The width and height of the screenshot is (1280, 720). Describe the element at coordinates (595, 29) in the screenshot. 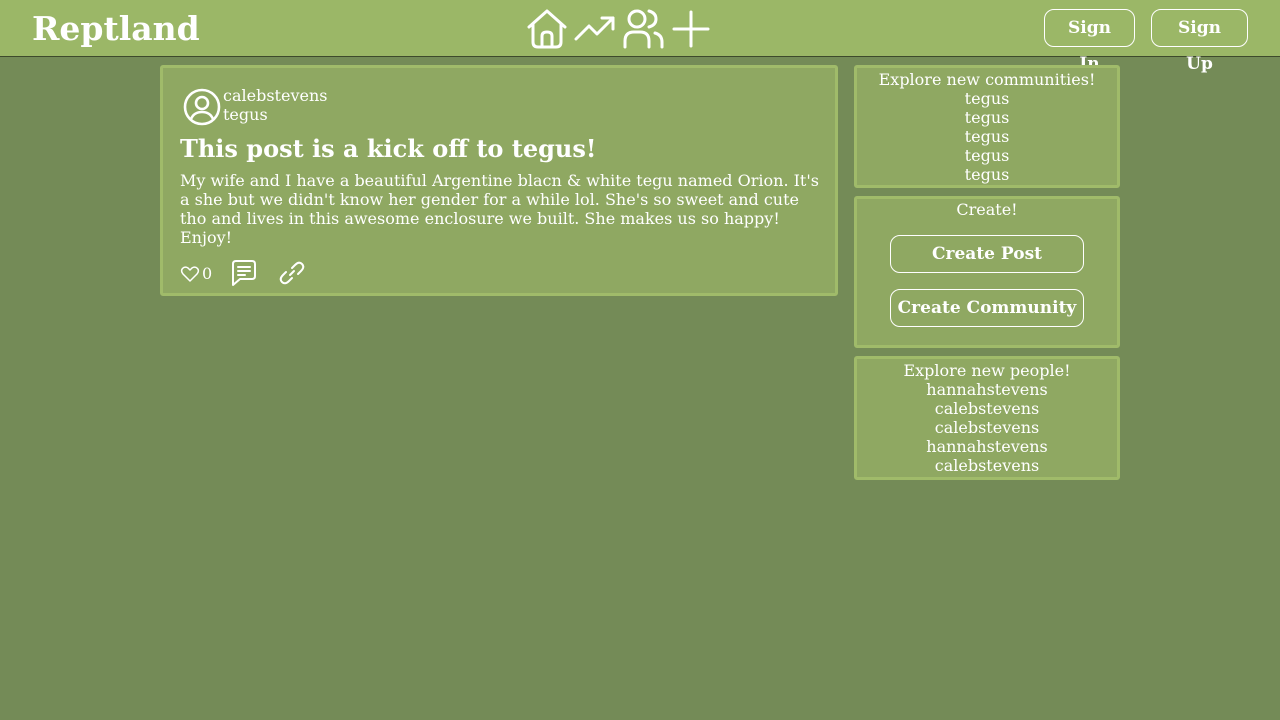

I see `trending-icon` at that location.